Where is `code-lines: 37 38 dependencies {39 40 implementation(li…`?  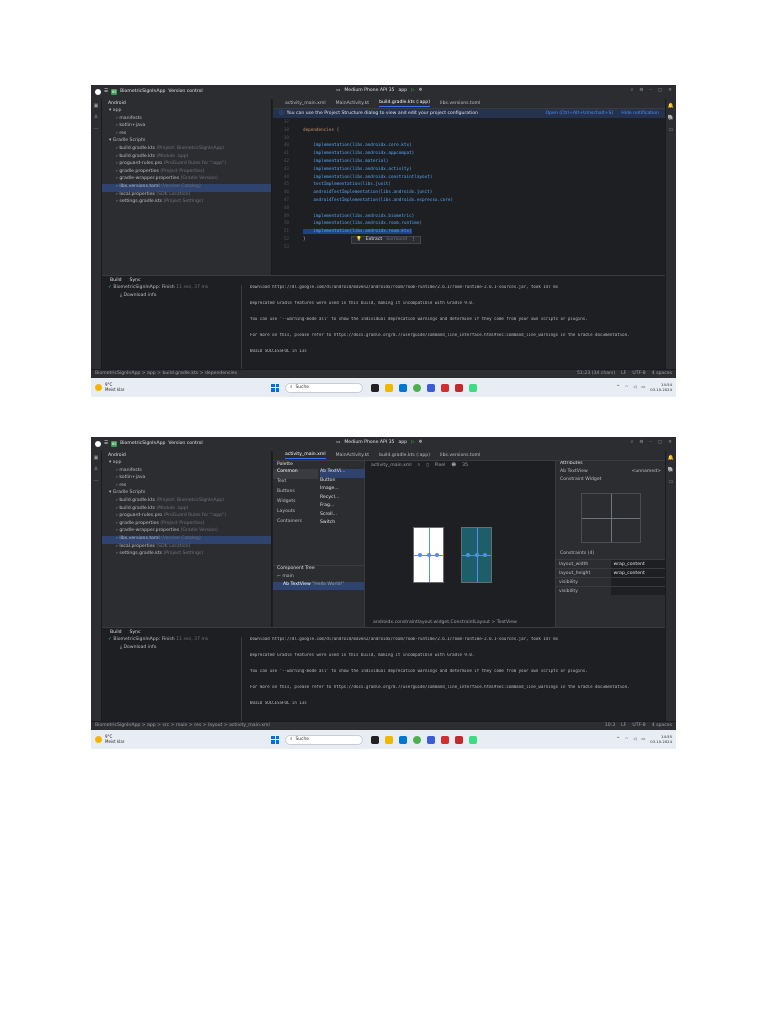
code-lines: 37 38 dependencies {39 40 implementation(li… is located at coordinates (469, 185).